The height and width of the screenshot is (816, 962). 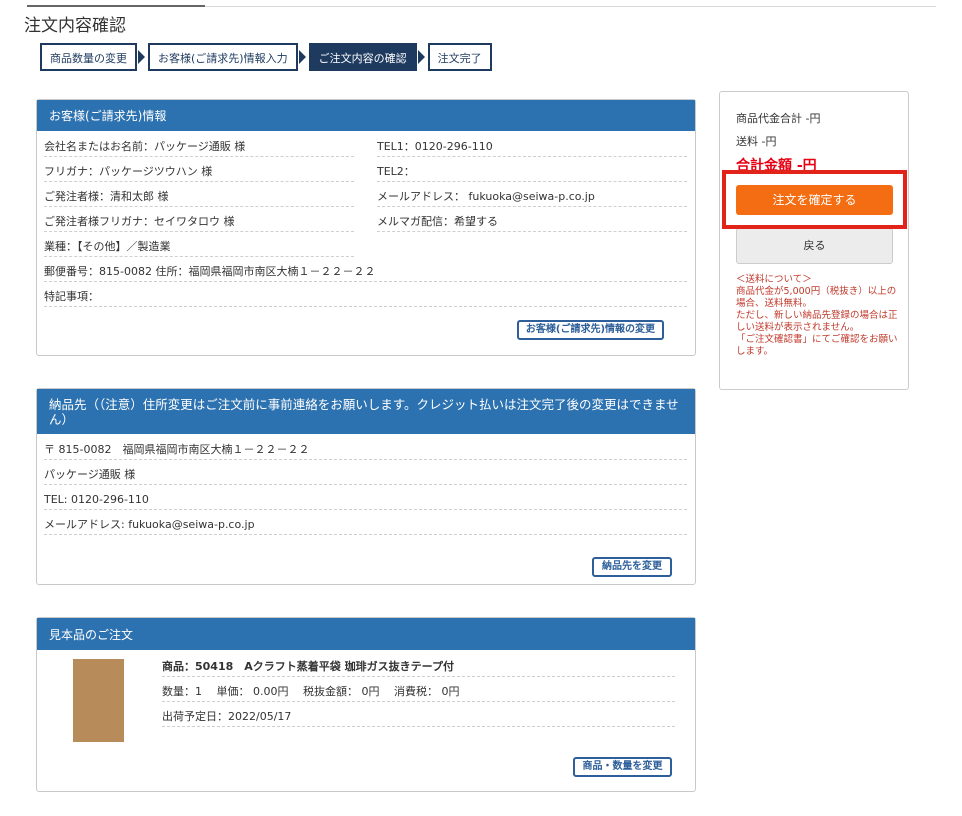 What do you see at coordinates (418, 667) in the screenshot?
I see `product-name: 商品：50418 Aクラフト蒸着平袋 珈琲ガス抜きテープ付` at bounding box center [418, 667].